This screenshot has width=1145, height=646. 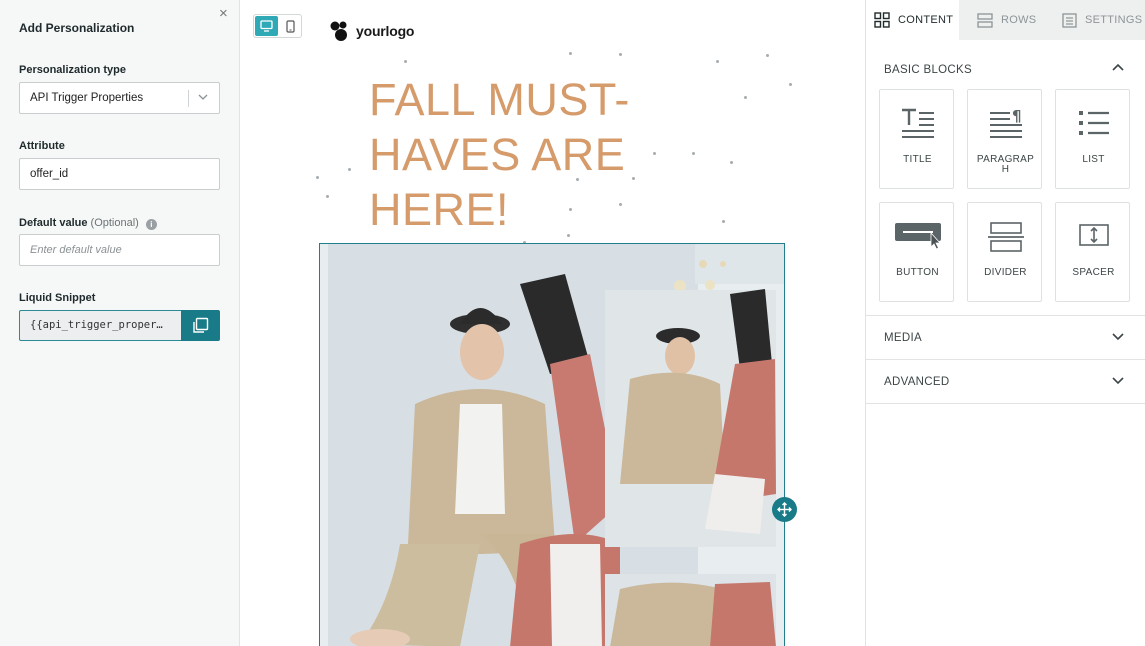 I want to click on copy-icon, so click(x=201, y=325).